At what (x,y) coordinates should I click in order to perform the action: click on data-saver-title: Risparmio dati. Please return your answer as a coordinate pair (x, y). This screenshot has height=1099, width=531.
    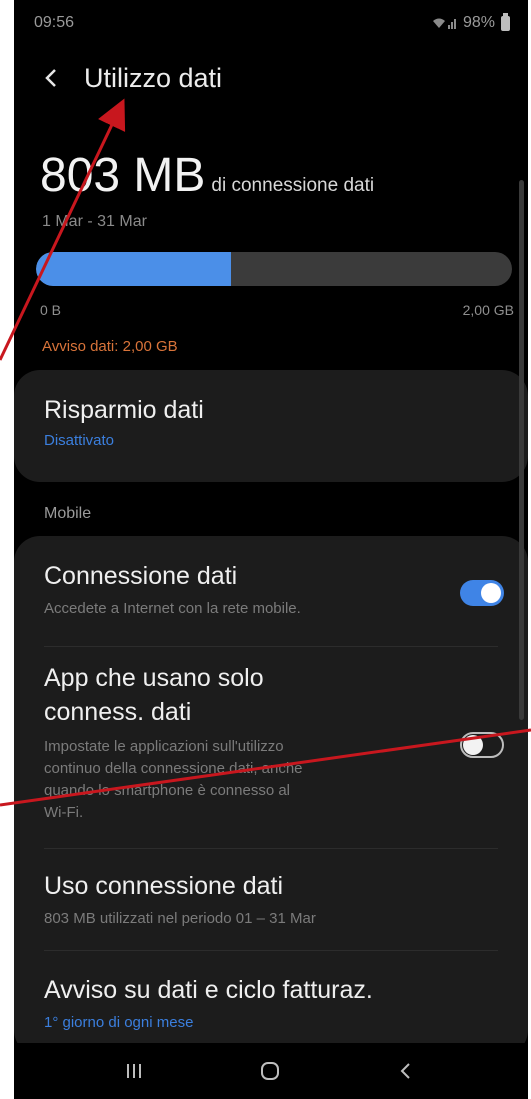
    Looking at the image, I should click on (124, 410).